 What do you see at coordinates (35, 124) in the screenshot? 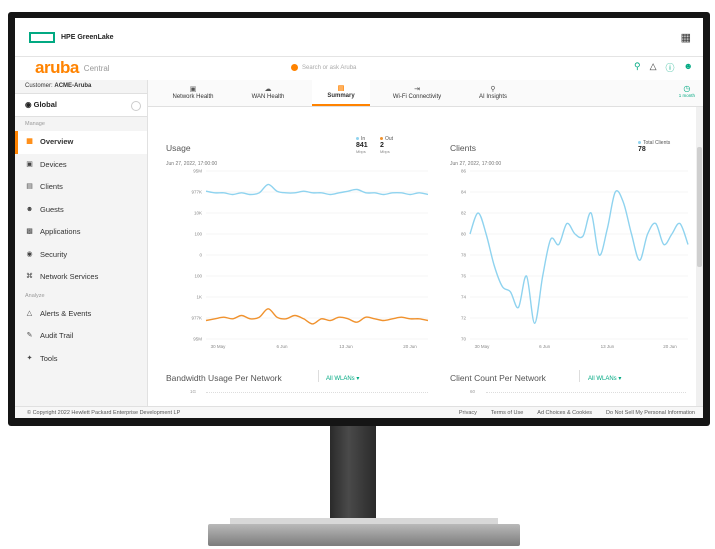
I see `manage-section-label: Manage` at bounding box center [35, 124].